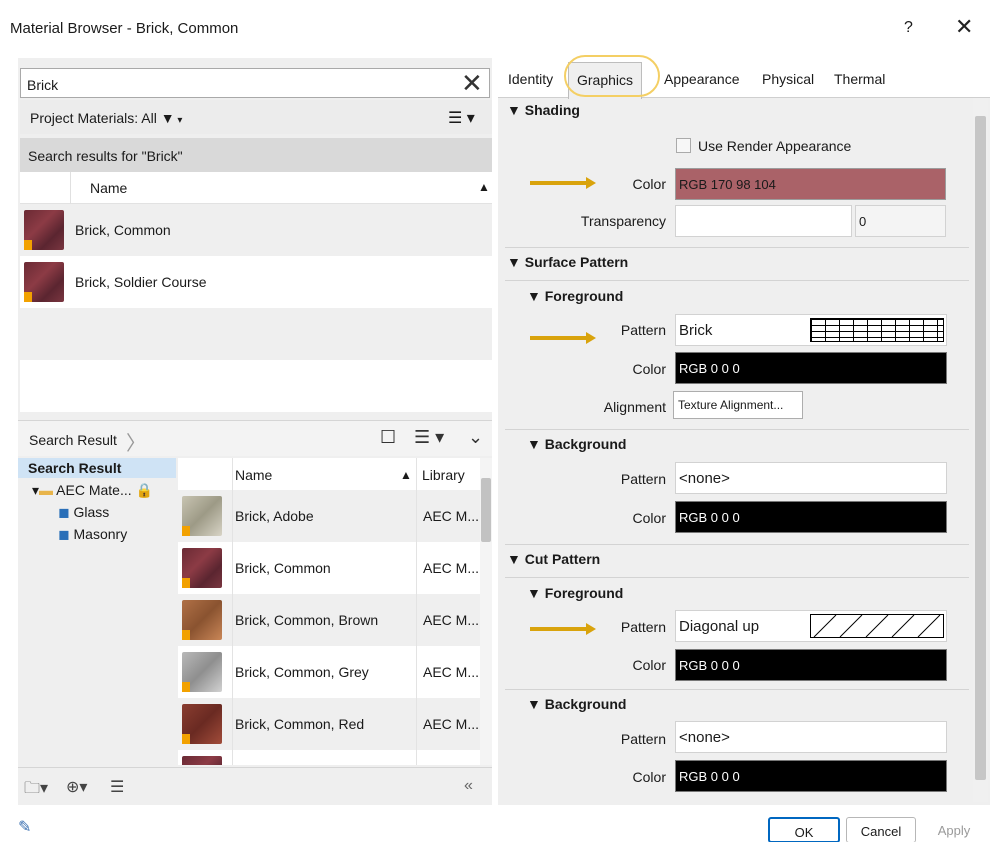 The image size is (990, 842). I want to click on cut-bg-pattern-label: Pattern, so click(643, 739).